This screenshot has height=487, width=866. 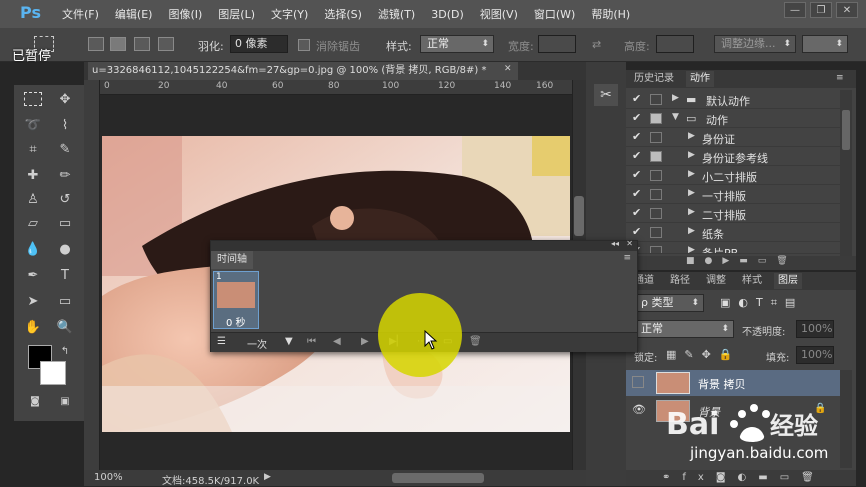 I want to click on layers-footer-buttons: ⚭fx◙◐▬▭🗑, so click(x=741, y=478).